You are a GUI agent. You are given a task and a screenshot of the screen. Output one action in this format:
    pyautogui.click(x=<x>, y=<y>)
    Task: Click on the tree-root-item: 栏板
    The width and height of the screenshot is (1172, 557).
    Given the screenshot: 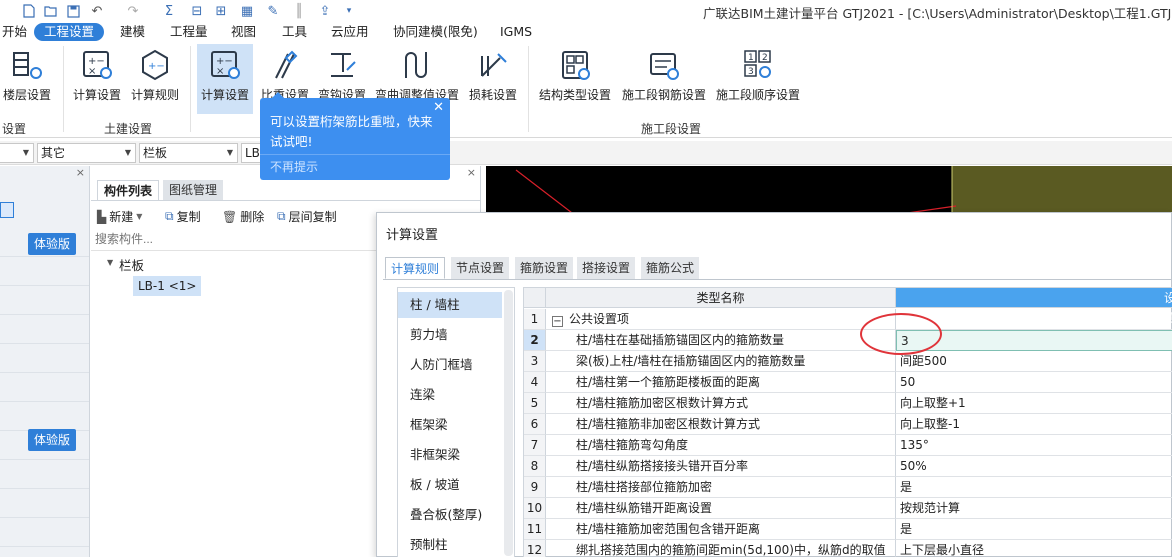 What is the action you would take?
    pyautogui.click(x=131, y=264)
    